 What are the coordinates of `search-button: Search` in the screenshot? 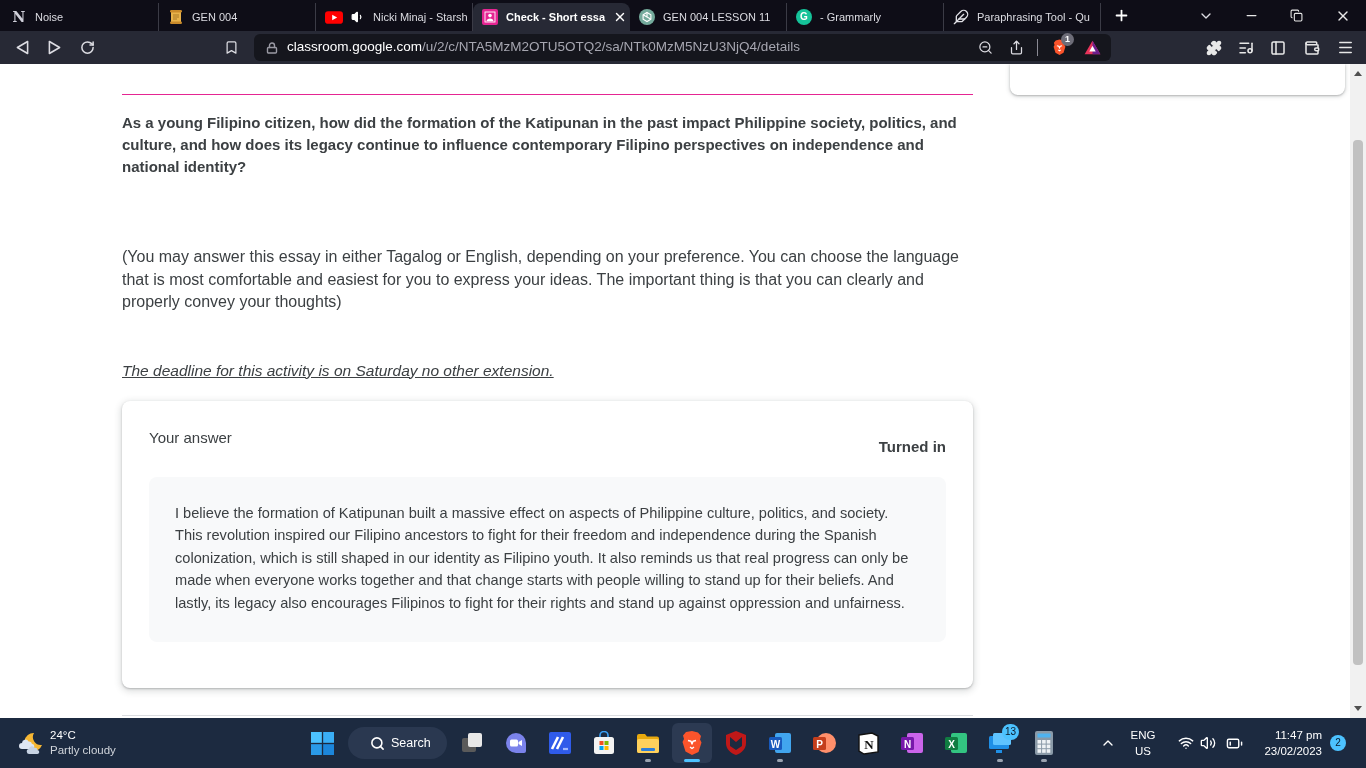 It's located at (397, 743).